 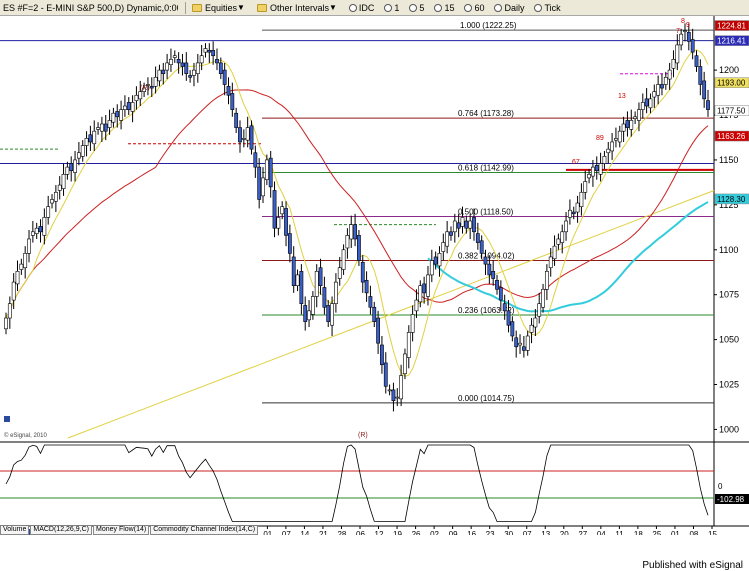 I want to click on interval-5: 5, so click(x=416, y=8).